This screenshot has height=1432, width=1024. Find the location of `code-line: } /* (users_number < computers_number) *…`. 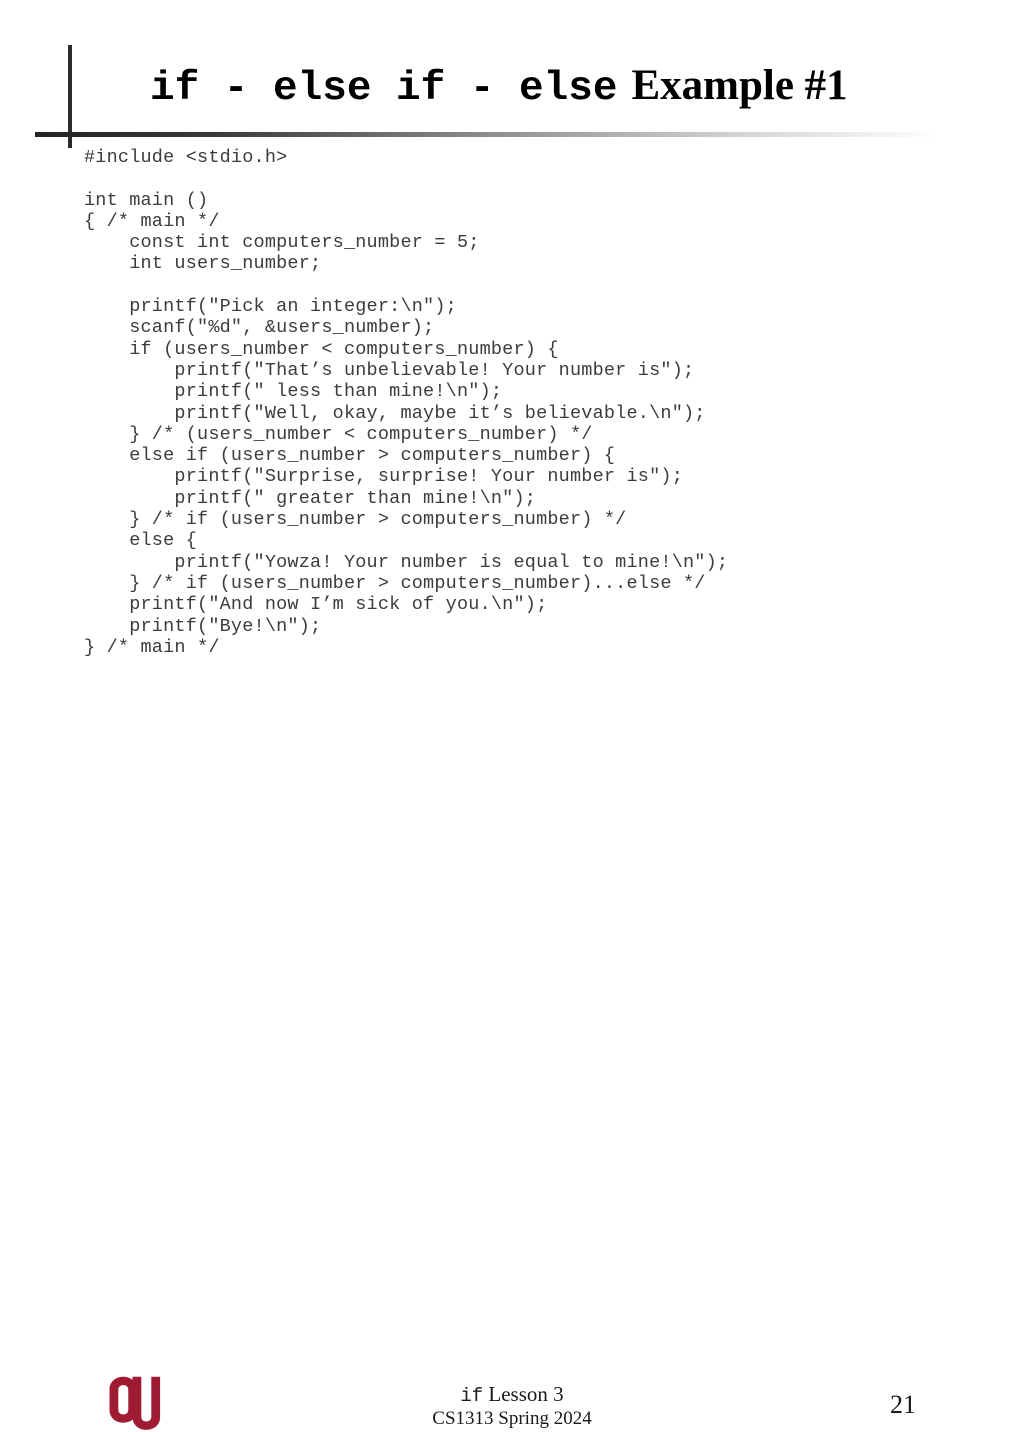

code-line: } /* (users_number < computers_number) *… is located at coordinates (338, 434).